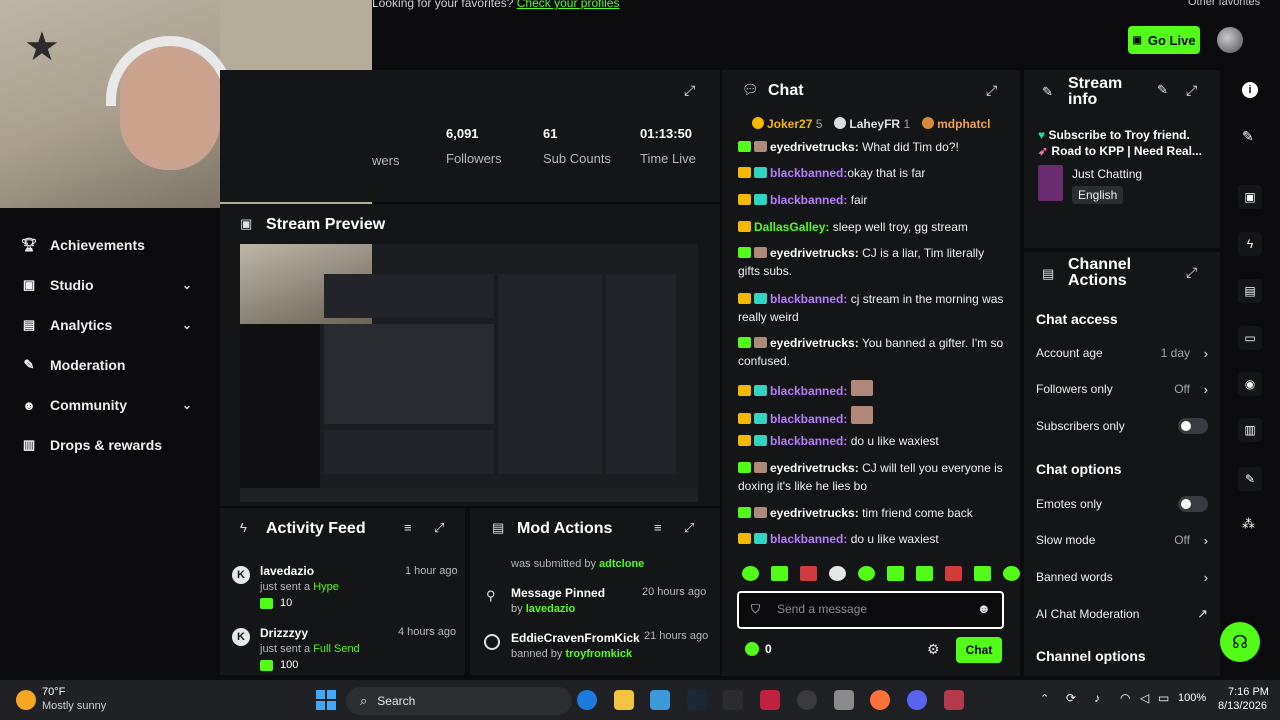 The height and width of the screenshot is (720, 1280). Describe the element at coordinates (1250, 244) in the screenshot. I see `bolt-icon: ϟ` at that location.